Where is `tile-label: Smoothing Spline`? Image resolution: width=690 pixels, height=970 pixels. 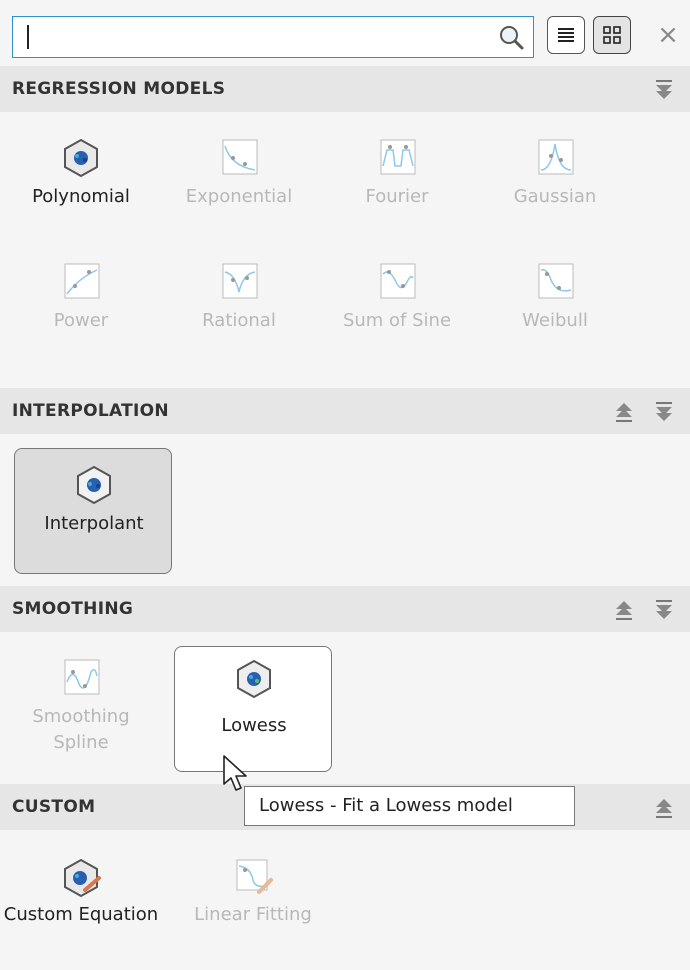 tile-label: Smoothing Spline is located at coordinates (81, 729).